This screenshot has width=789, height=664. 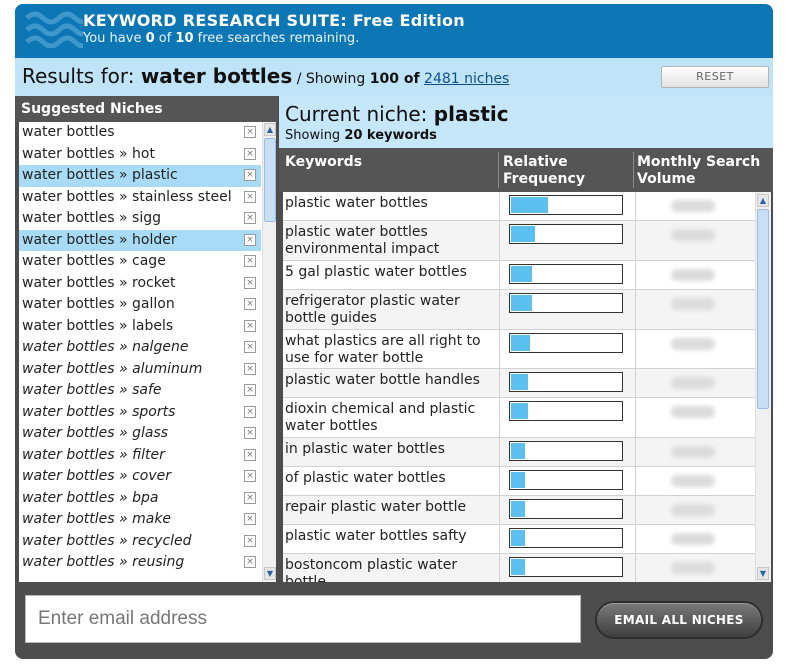 What do you see at coordinates (140, 262) in the screenshot?
I see `niche-item: water bottles » cage ×` at bounding box center [140, 262].